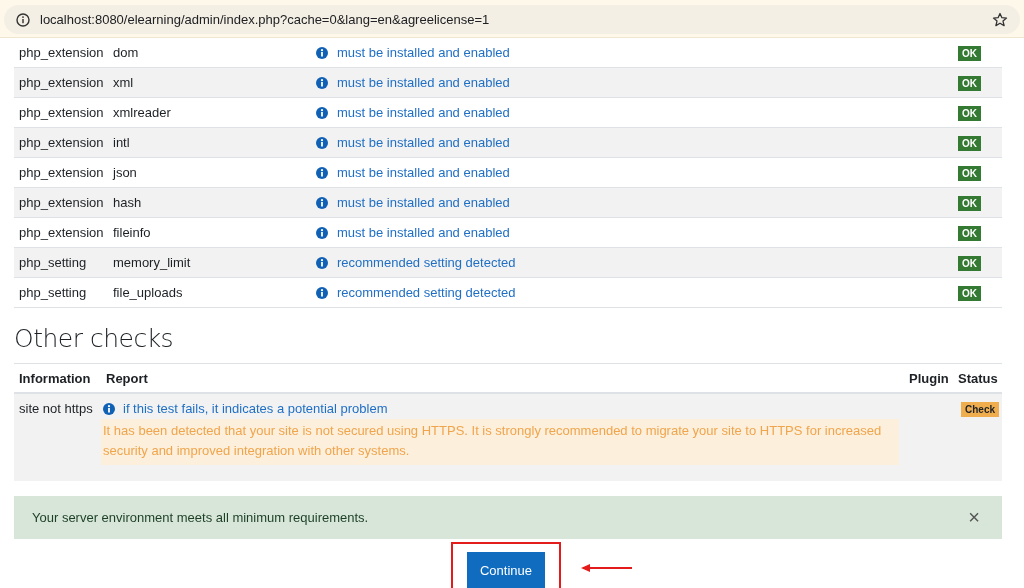  I want to click on check-name: xmlreader, so click(142, 112).